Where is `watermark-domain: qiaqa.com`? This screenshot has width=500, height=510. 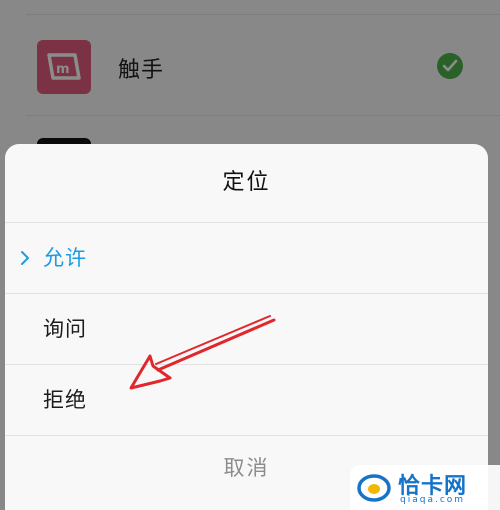
watermark-domain: qiaqa.com is located at coordinates (433, 500).